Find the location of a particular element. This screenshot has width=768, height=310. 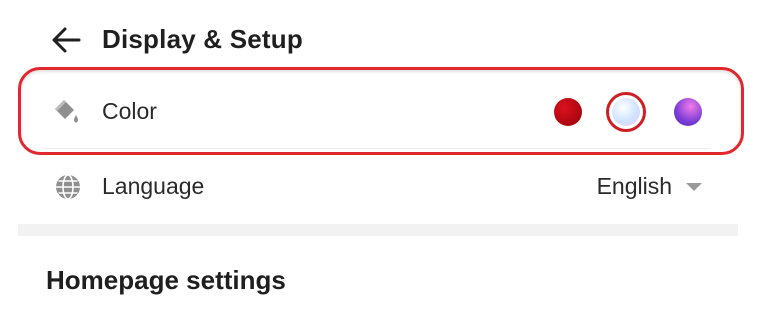

section-separator is located at coordinates (378, 230).